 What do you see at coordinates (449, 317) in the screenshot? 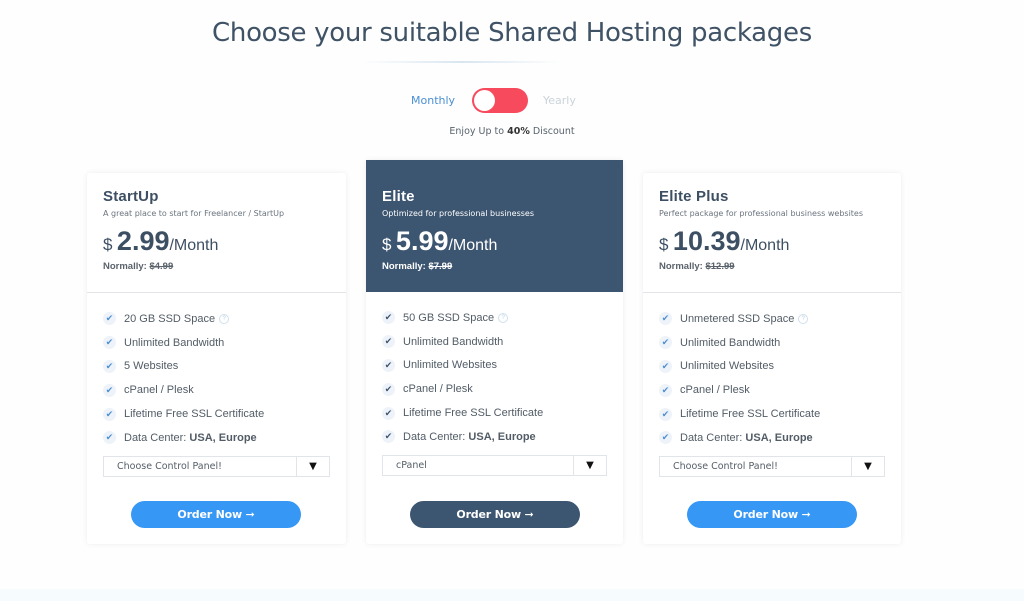
I see `feature-text: 50 GB SSD Space` at bounding box center [449, 317].